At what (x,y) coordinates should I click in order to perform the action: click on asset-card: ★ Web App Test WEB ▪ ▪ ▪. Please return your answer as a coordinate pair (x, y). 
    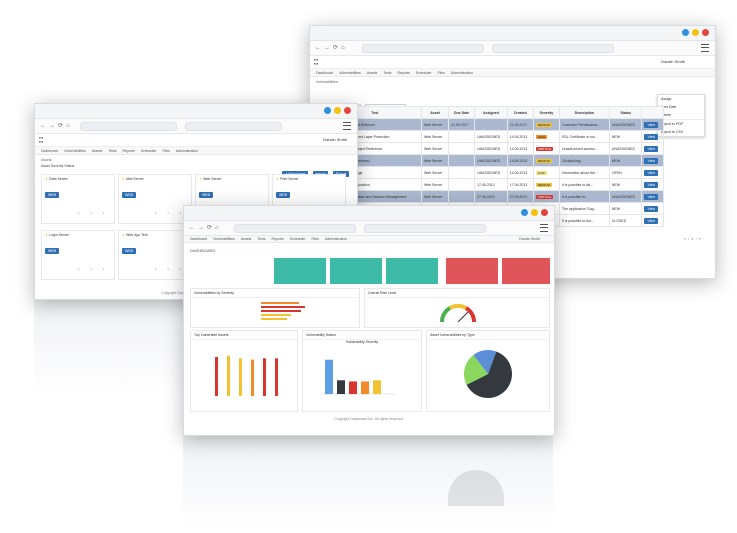
    Looking at the image, I should click on (155, 255).